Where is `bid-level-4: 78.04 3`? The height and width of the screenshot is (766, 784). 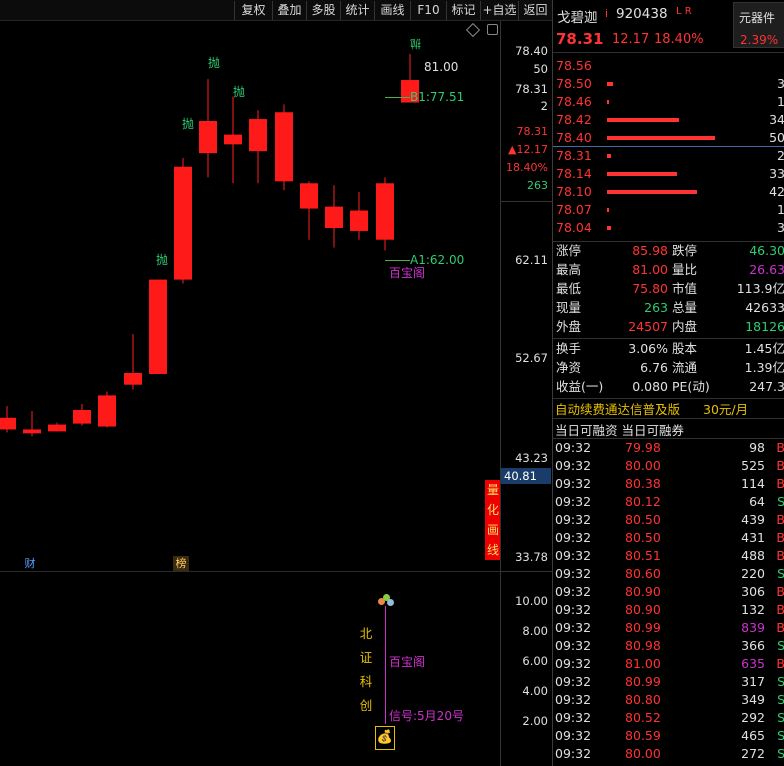 bid-level-4: 78.04 3 is located at coordinates (668, 228).